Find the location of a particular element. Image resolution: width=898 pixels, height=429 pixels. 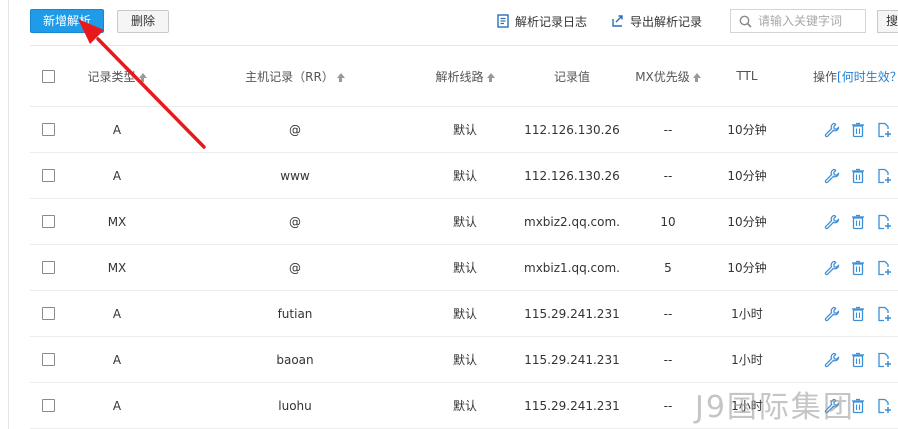

record-value-cell: mxbiz1.qq.com. is located at coordinates (572, 267).